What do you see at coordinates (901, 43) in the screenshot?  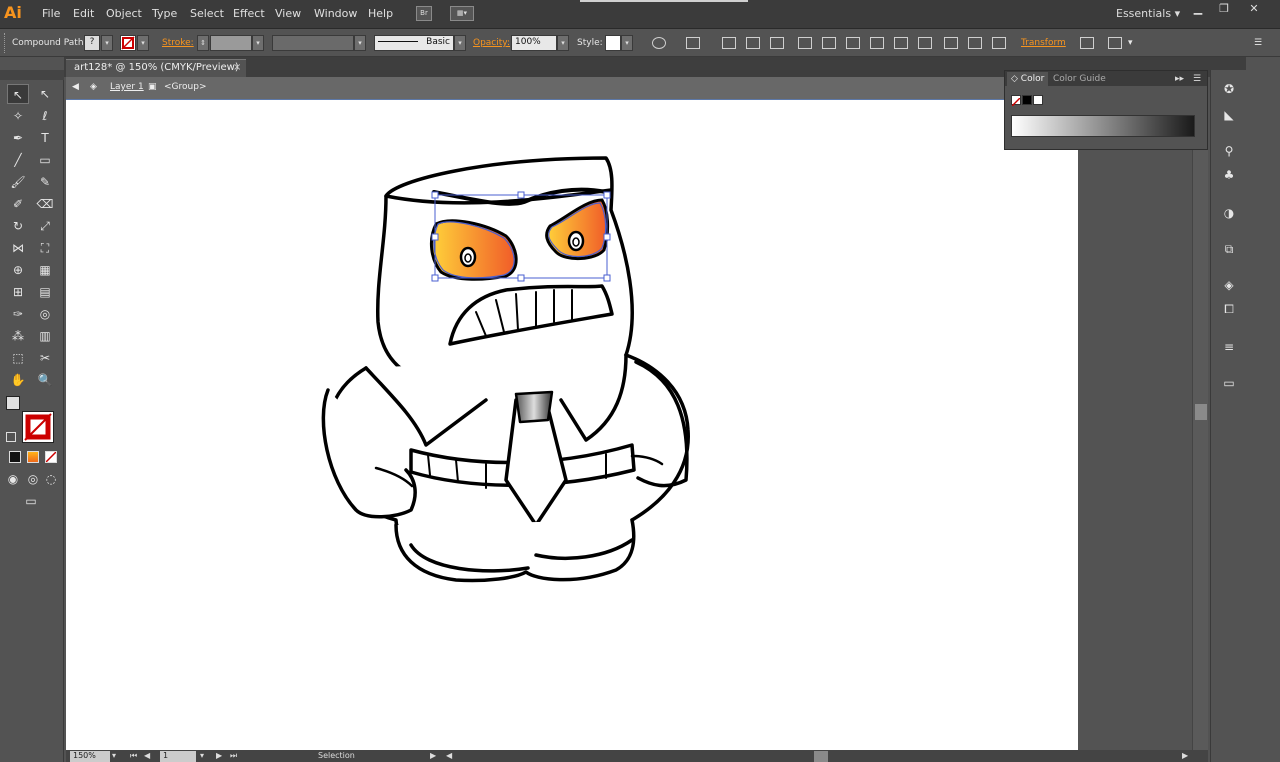 I see `distribute-center-icon` at bounding box center [901, 43].